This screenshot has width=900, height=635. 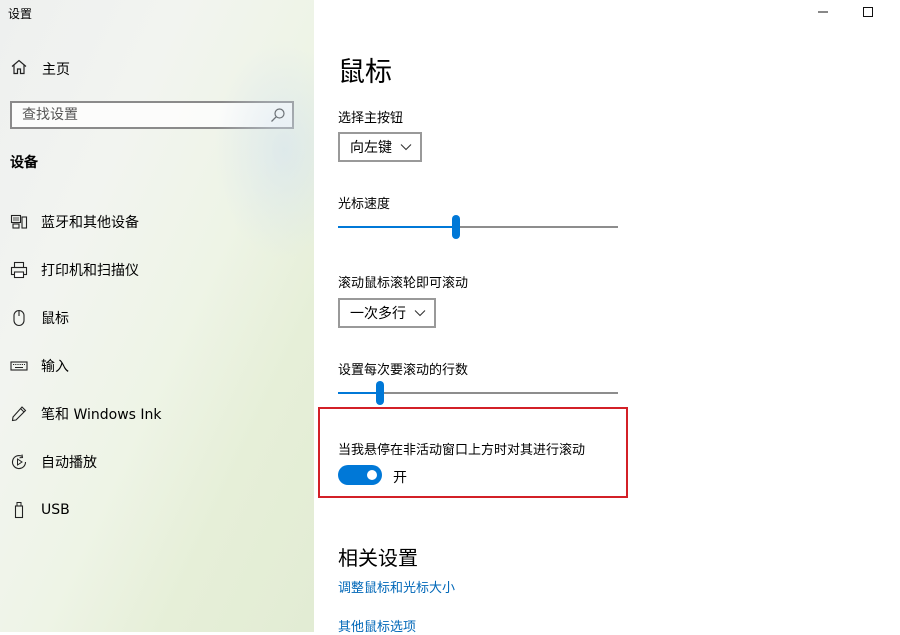 I want to click on maximize-icon, so click(x=868, y=12).